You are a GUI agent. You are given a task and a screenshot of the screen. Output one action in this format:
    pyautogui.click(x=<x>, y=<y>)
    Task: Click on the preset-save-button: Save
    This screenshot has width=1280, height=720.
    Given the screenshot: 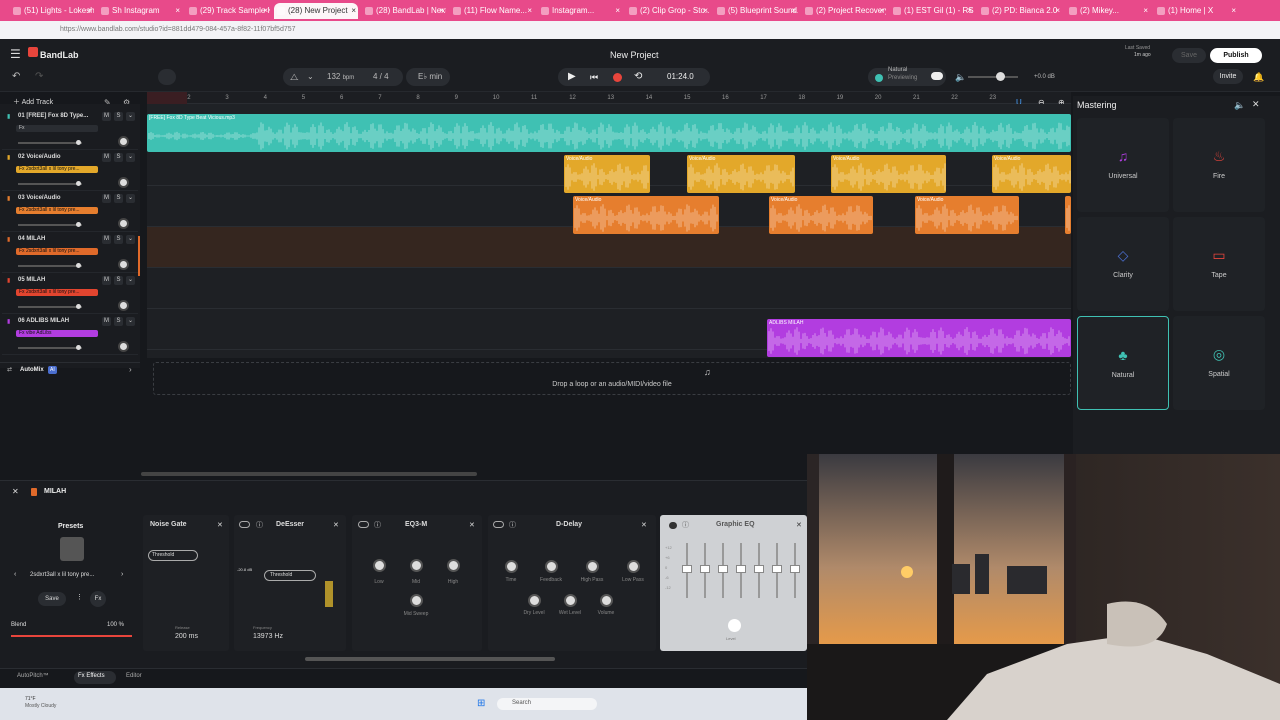 What is the action you would take?
    pyautogui.click(x=52, y=599)
    